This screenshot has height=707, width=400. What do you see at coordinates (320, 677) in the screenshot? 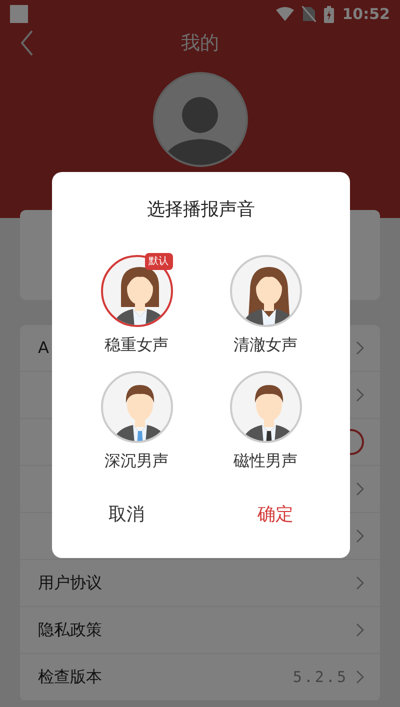
I see `version-text: 5.2.5` at bounding box center [320, 677].